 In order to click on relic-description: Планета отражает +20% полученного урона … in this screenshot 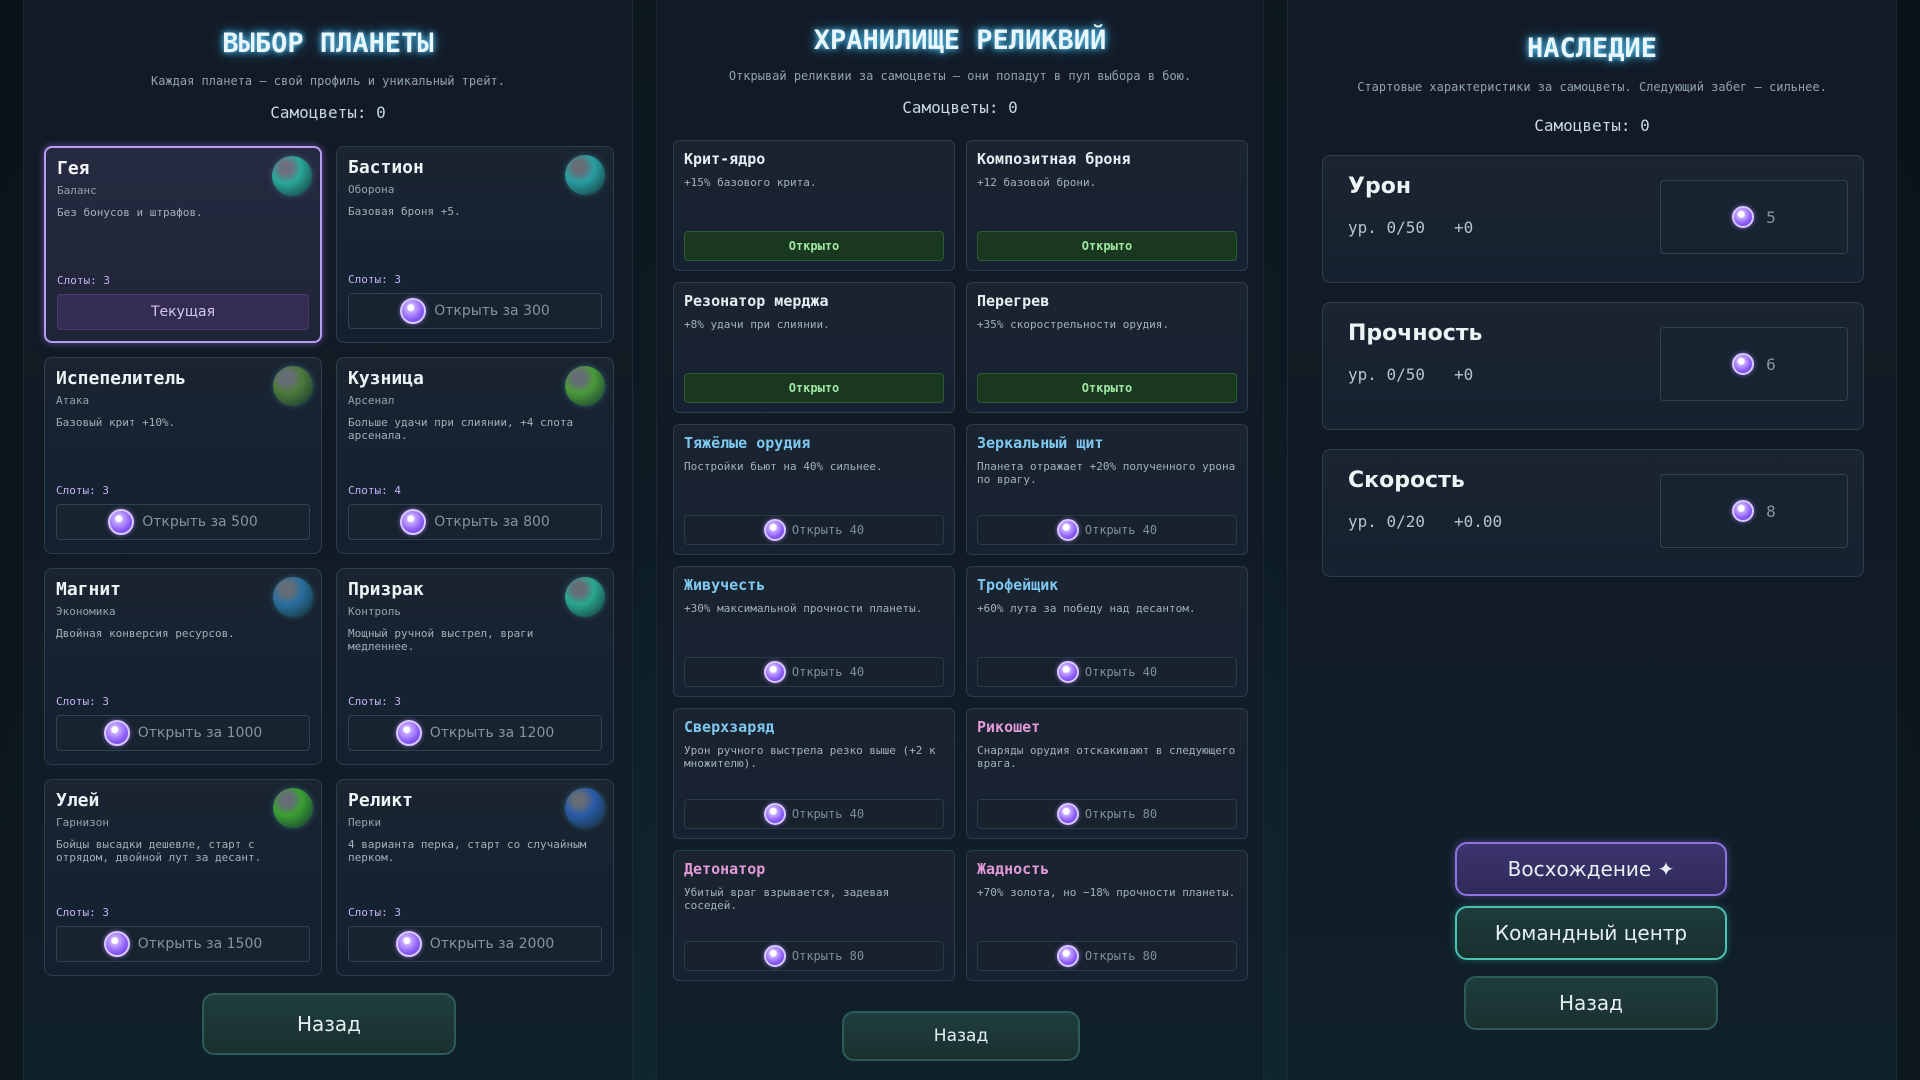, I will do `click(1106, 473)`.